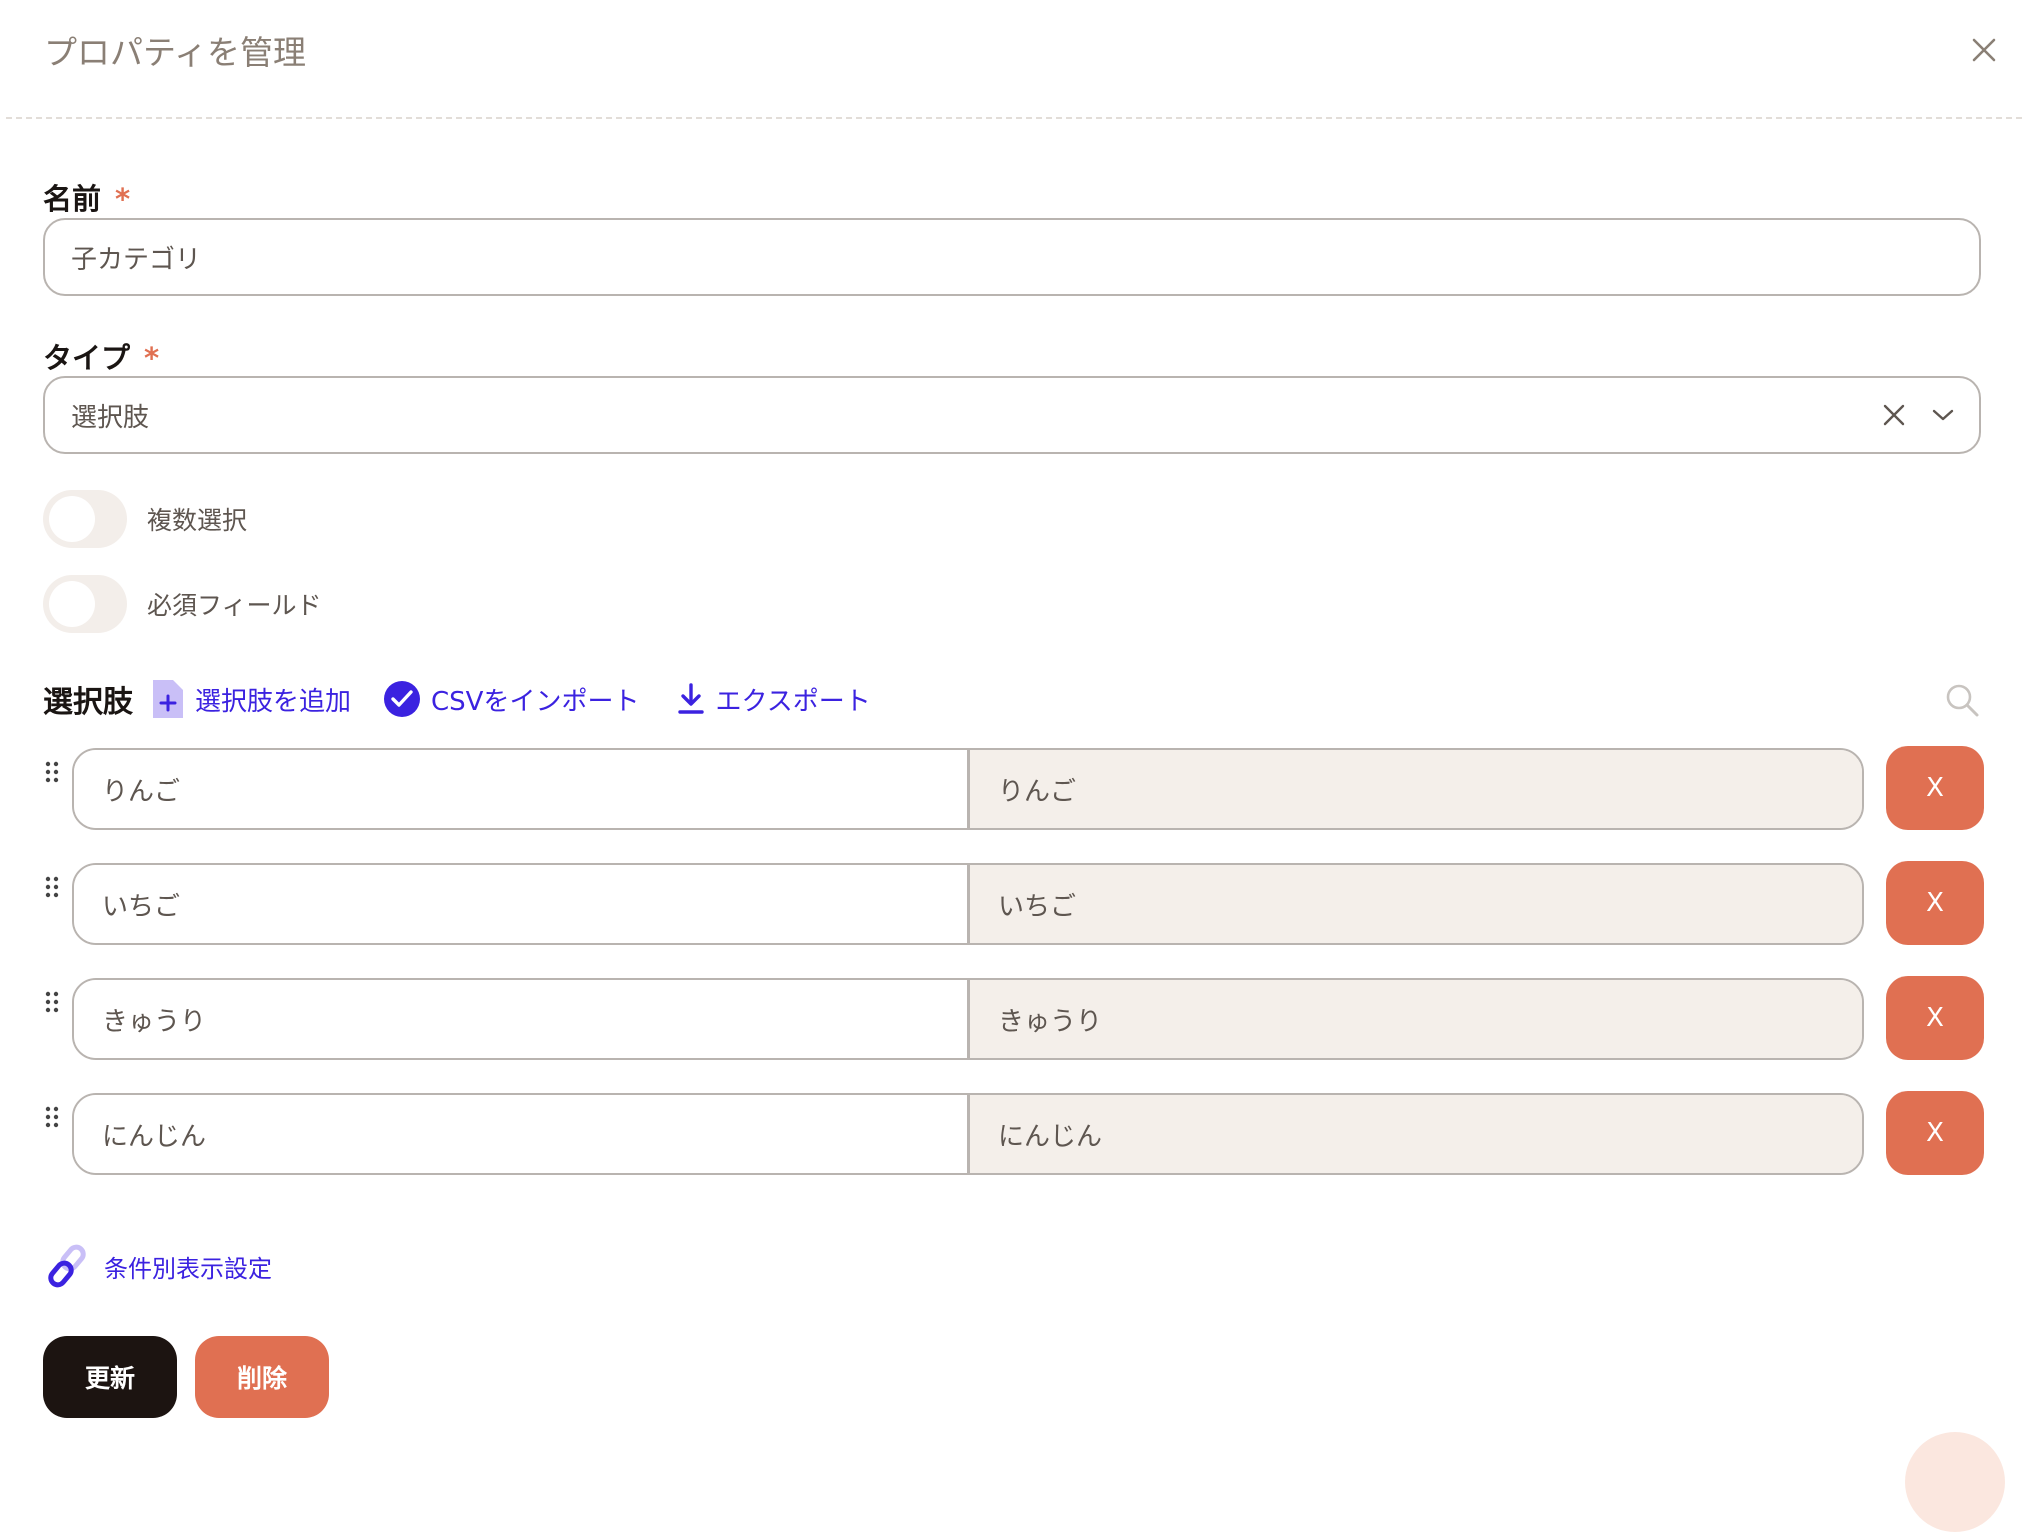 This screenshot has width=2026, height=1532. Describe the element at coordinates (1962, 700) in the screenshot. I see `search-icon` at that location.